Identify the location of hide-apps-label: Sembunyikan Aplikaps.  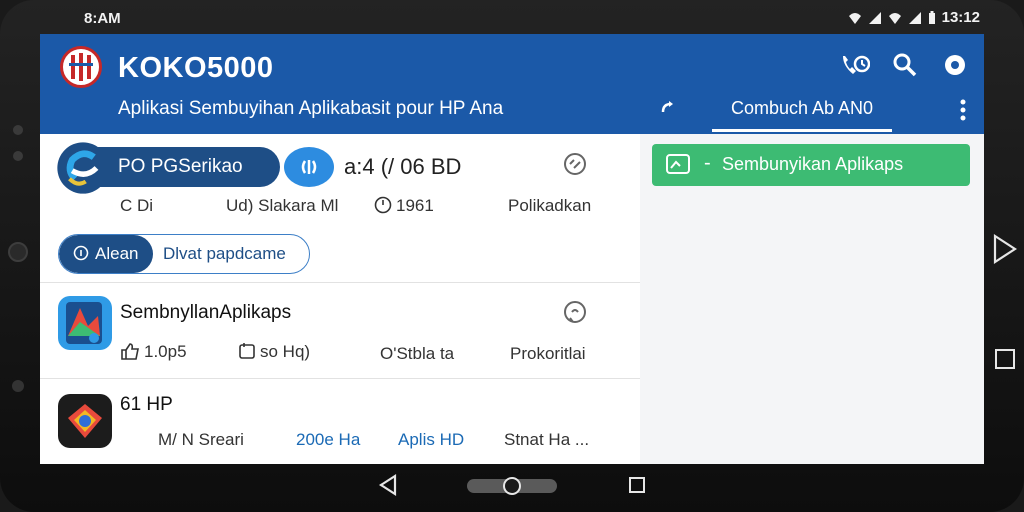
(813, 164).